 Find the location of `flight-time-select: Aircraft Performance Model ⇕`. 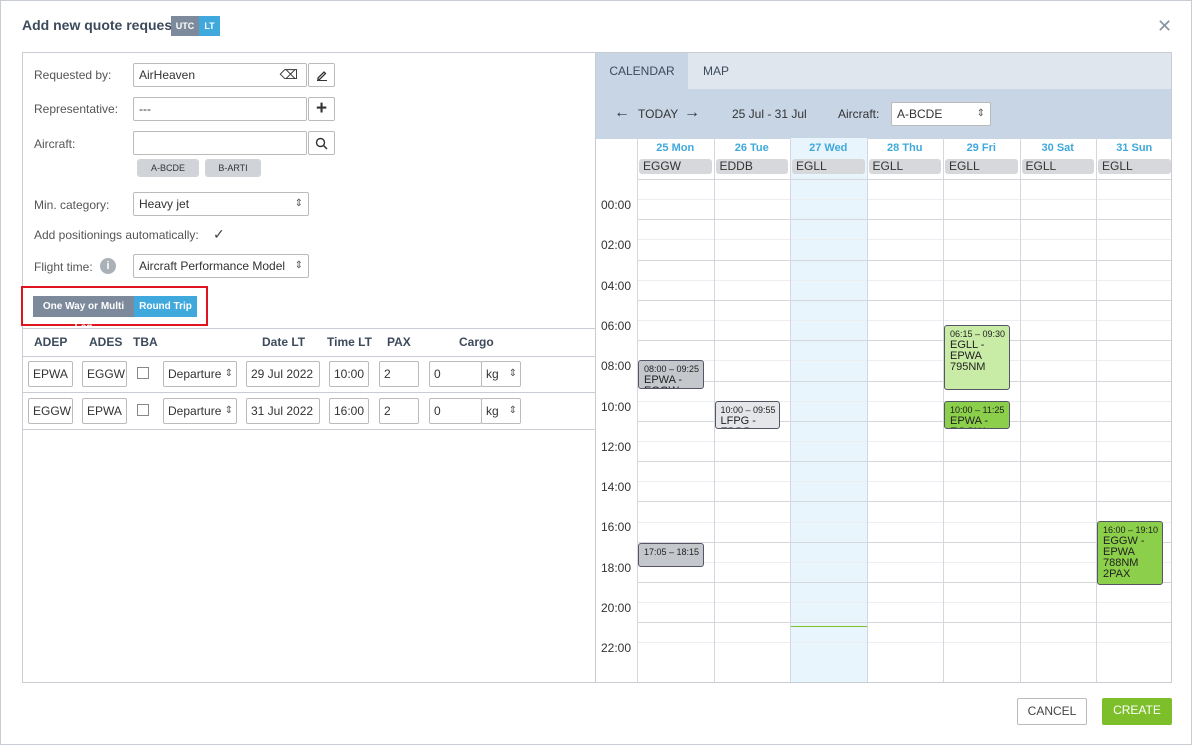

flight-time-select: Aircraft Performance Model ⇕ is located at coordinates (221, 266).